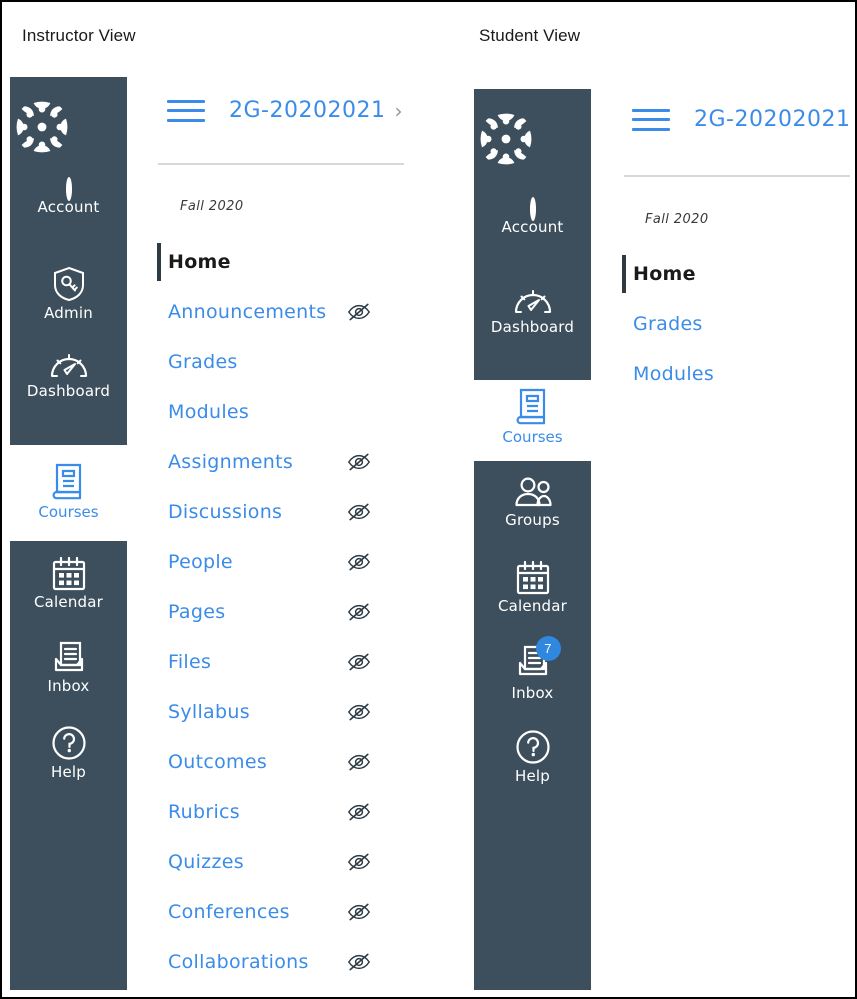 Image resolution: width=857 pixels, height=999 pixels. What do you see at coordinates (269, 662) in the screenshot?
I see `course-nav-item-files: Files` at bounding box center [269, 662].